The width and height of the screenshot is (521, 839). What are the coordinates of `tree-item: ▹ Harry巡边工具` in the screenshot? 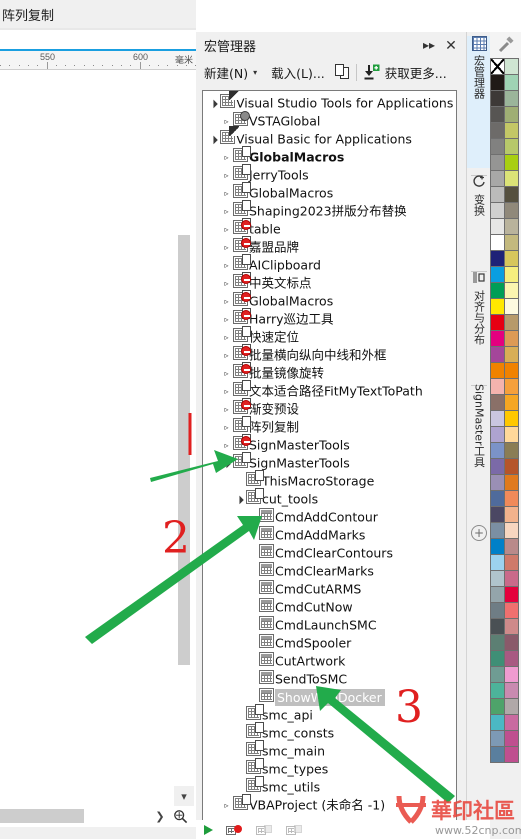 It's located at (329, 318).